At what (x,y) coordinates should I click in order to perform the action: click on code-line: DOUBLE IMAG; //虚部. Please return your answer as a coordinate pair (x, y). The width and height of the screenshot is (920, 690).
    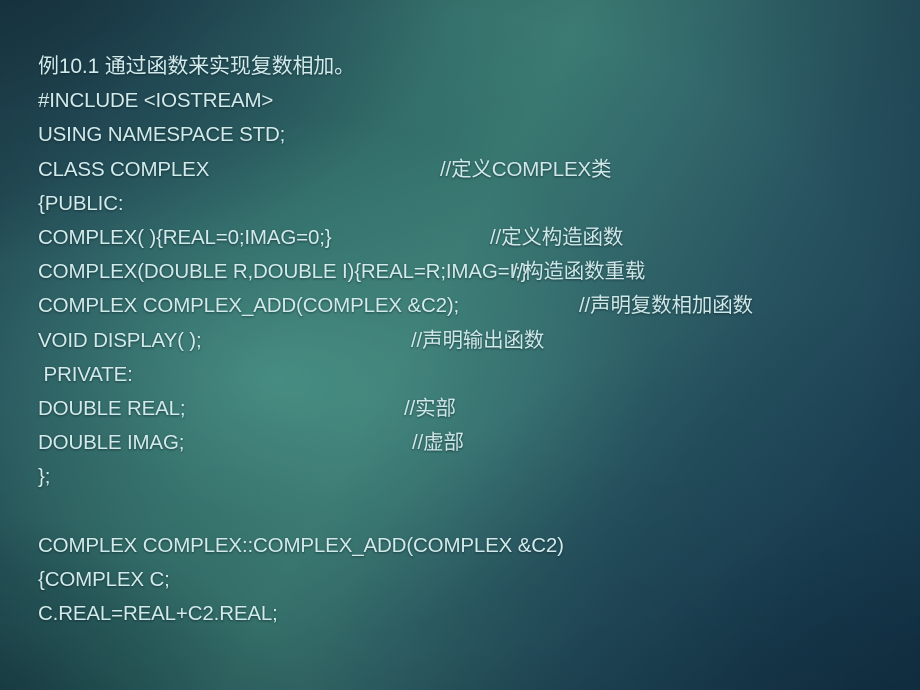
    Looking at the image, I should click on (468, 443).